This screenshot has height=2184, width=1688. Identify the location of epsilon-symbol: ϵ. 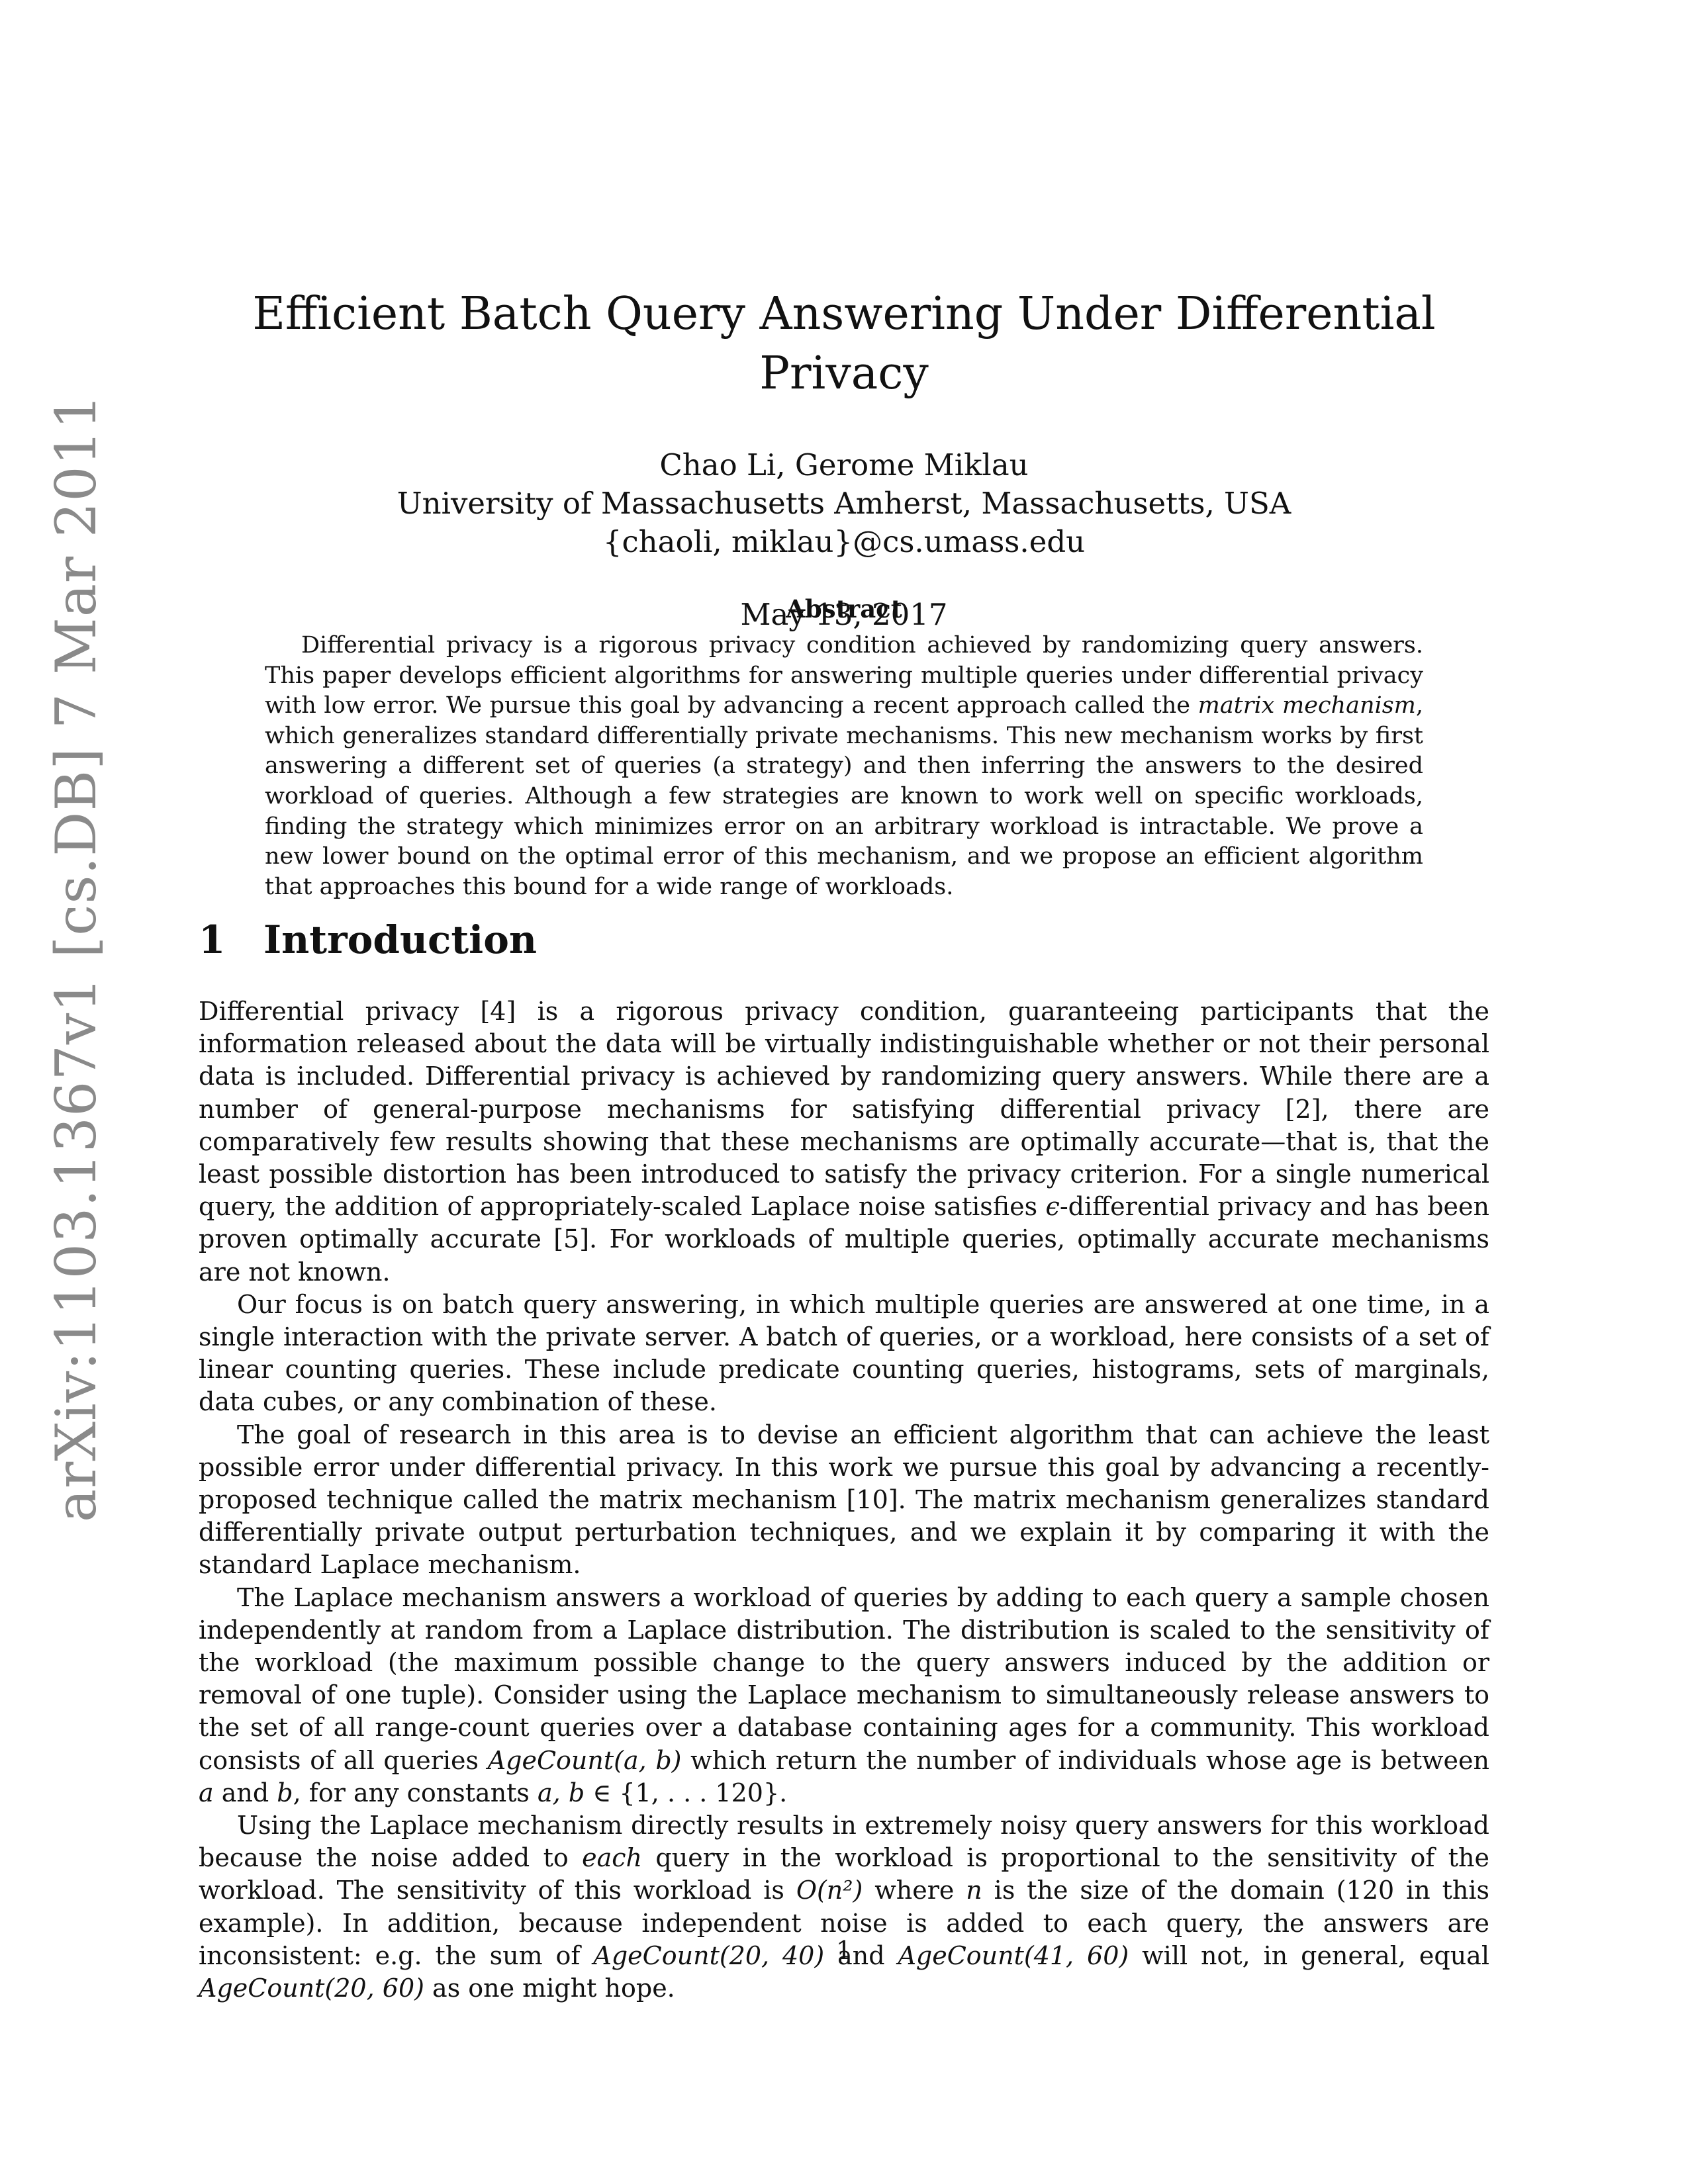
(1052, 1207).